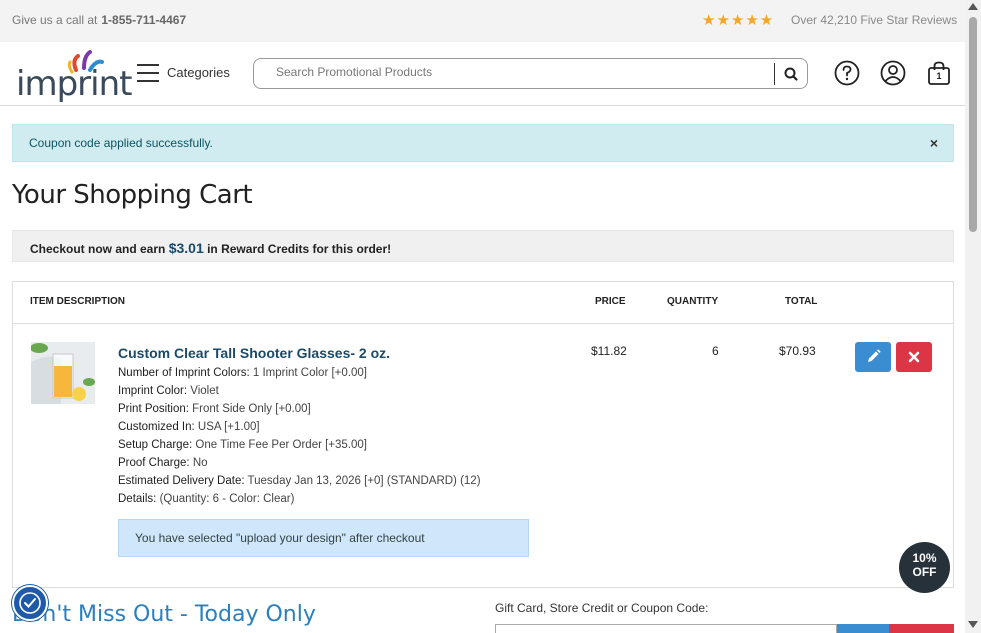 The height and width of the screenshot is (633, 981). I want to click on site-header: imprint Categories 1, so click(482, 74).